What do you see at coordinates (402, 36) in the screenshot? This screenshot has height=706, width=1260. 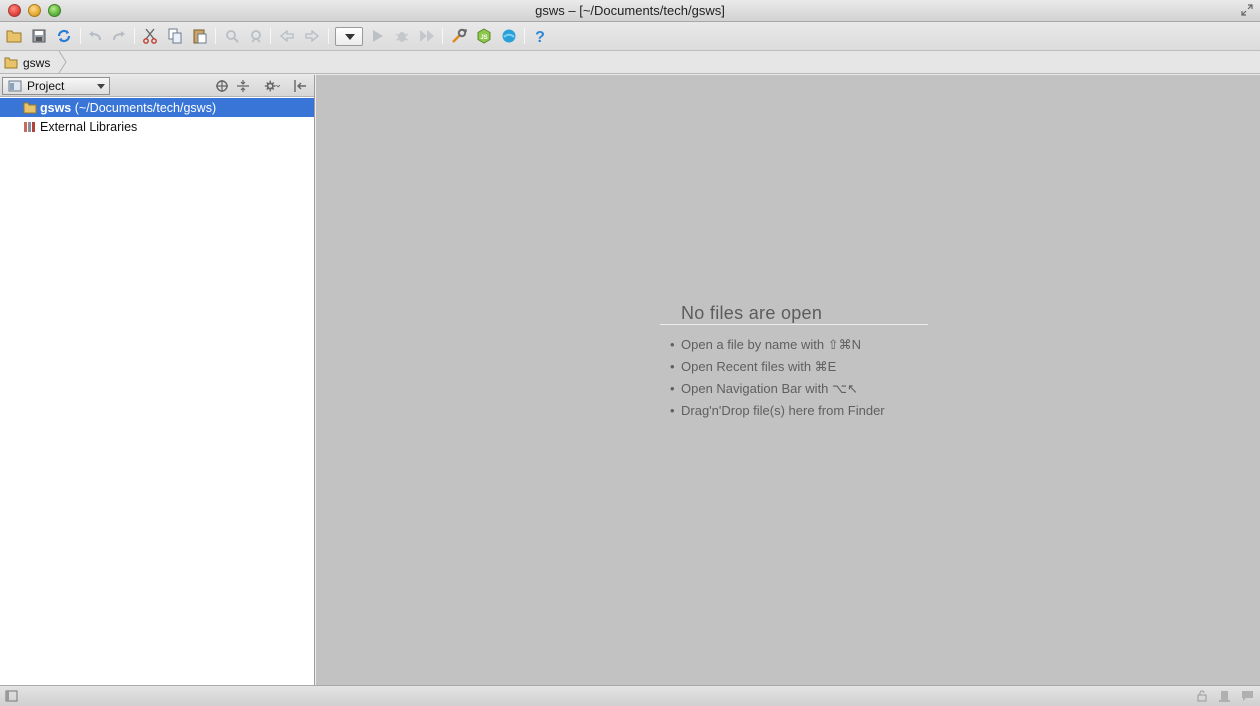 I see `debug-icon` at bounding box center [402, 36].